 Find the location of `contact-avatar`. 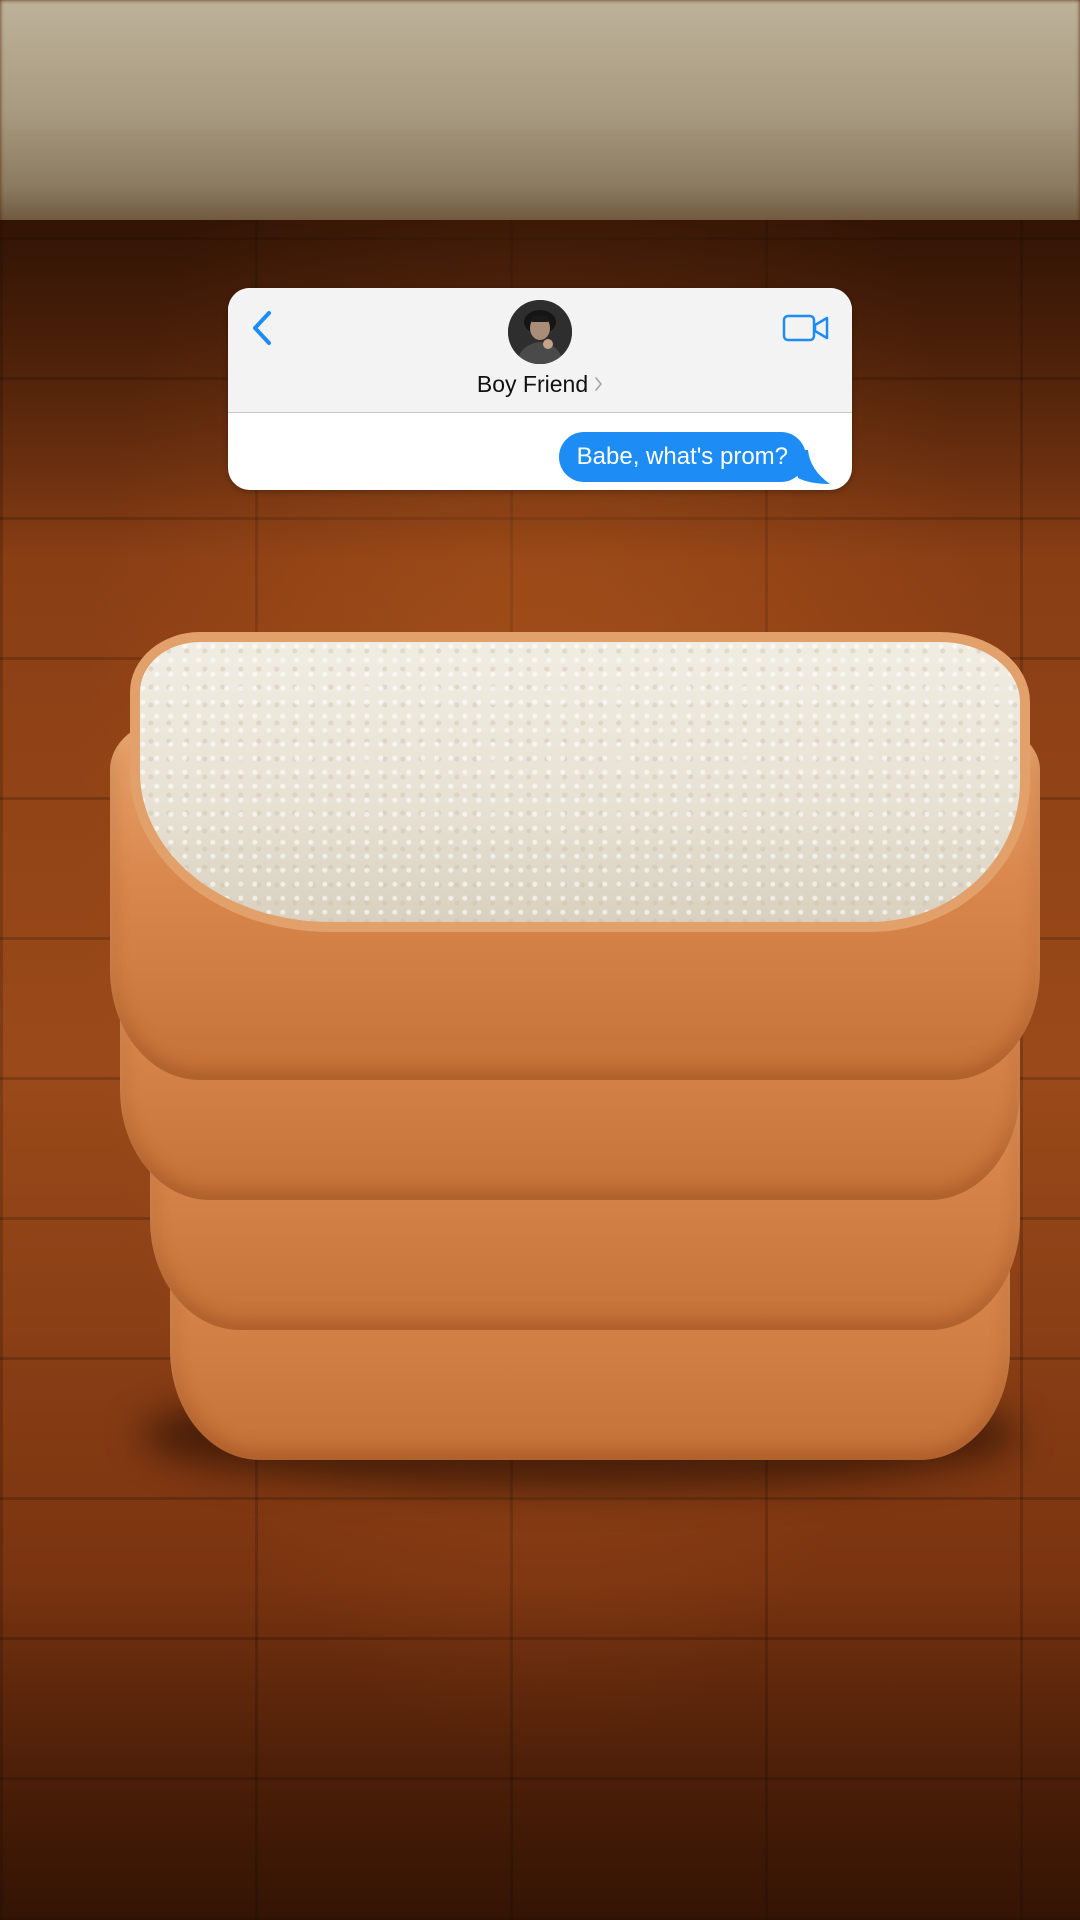

contact-avatar is located at coordinates (540, 332).